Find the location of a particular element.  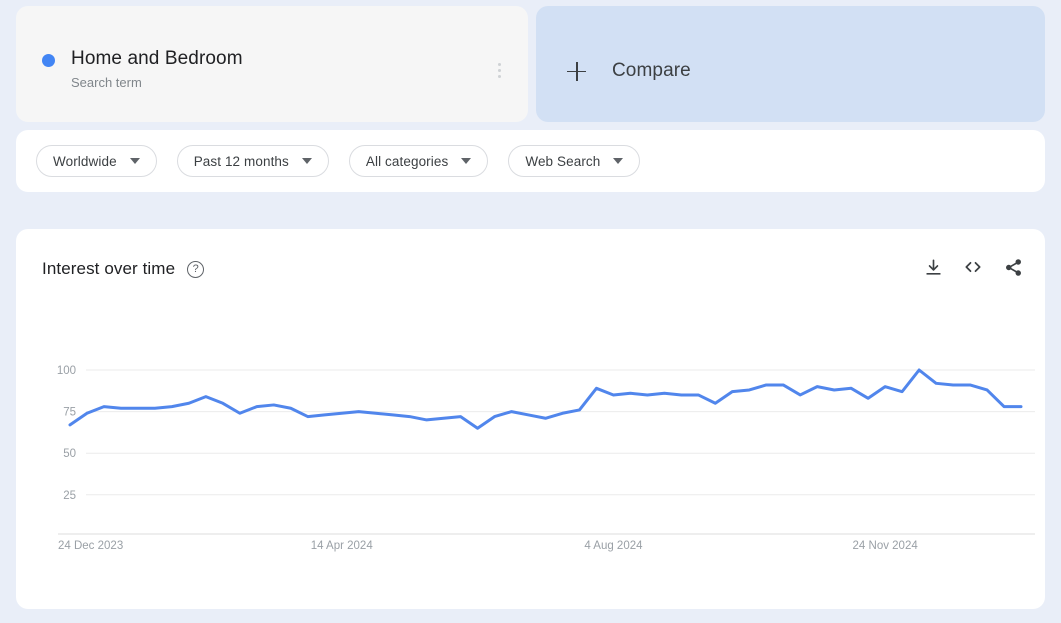

filter-category-label: All categories is located at coordinates (407, 161).